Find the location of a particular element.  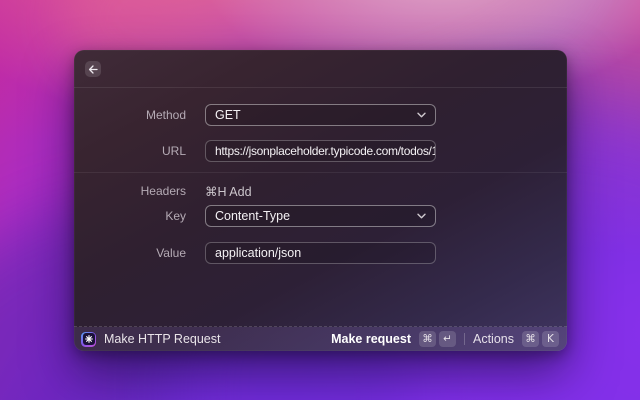

value-label: Value is located at coordinates (171, 253).